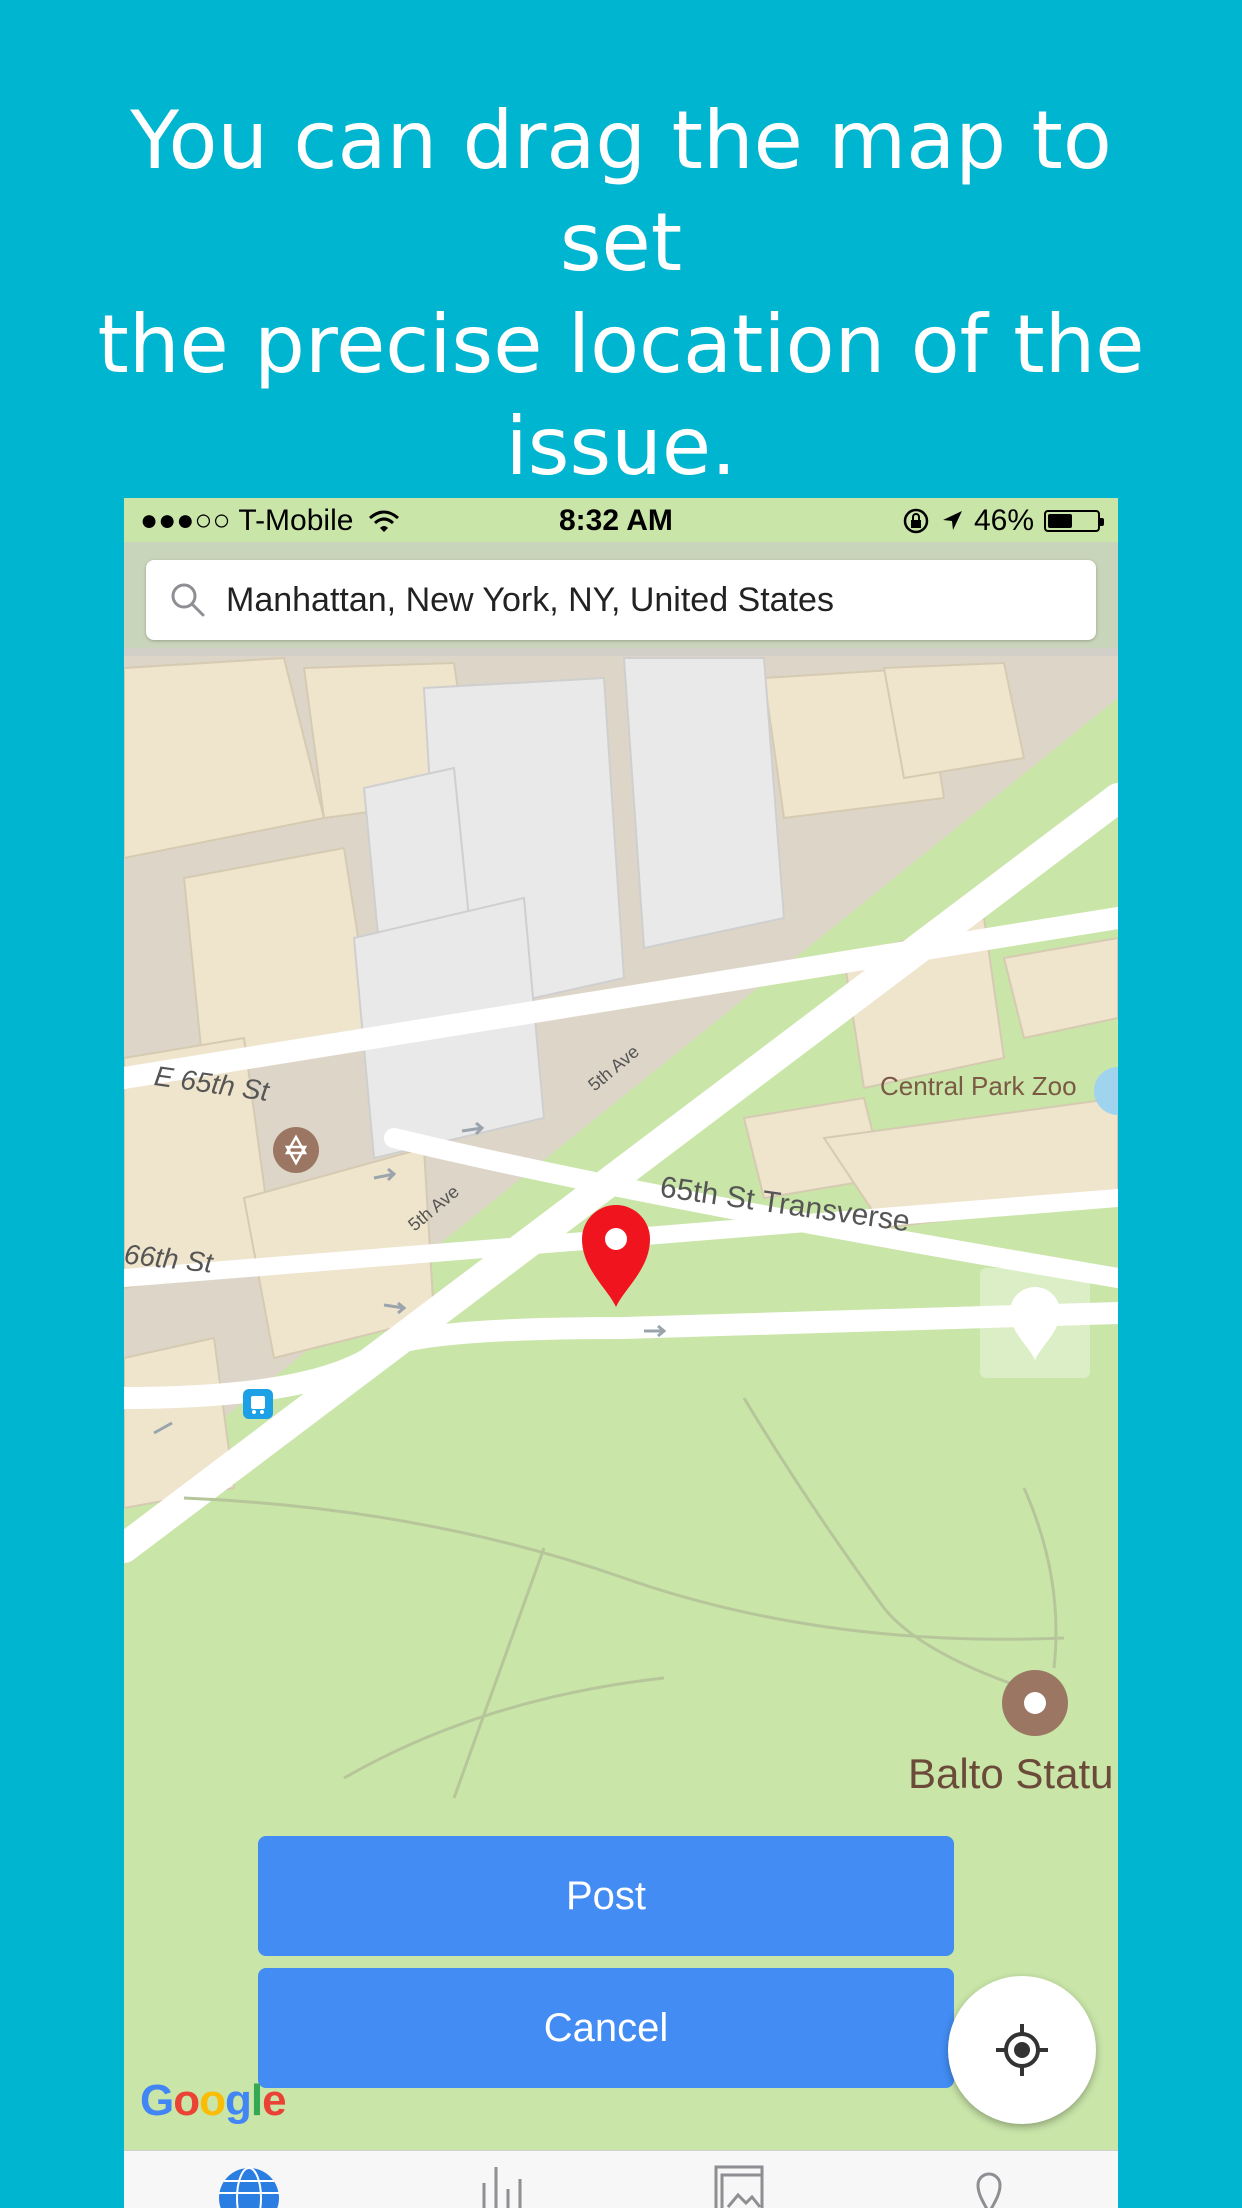 The image size is (1242, 2208). What do you see at coordinates (606, 1896) in the screenshot?
I see `post-button: Post` at bounding box center [606, 1896].